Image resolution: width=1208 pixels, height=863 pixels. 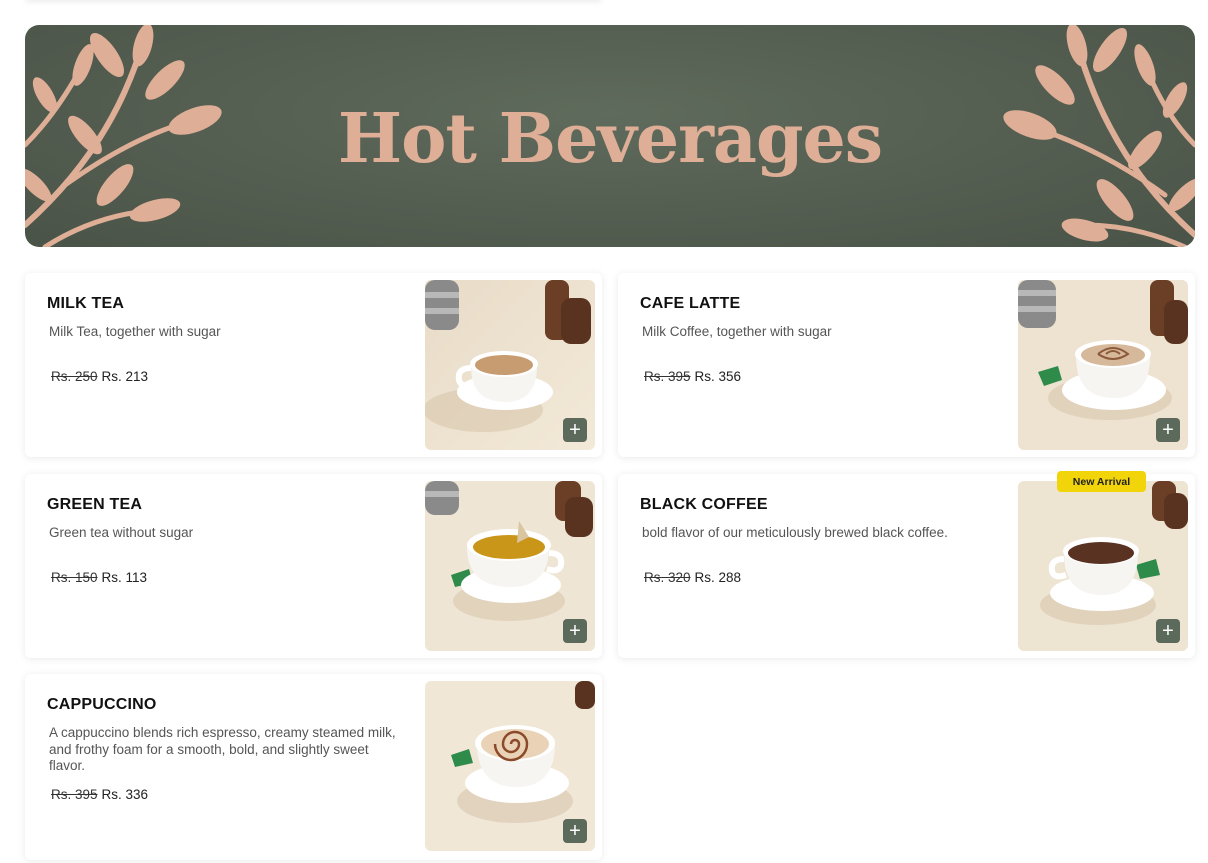 I want to click on item-current-price: Rs. 288, so click(x=718, y=577).